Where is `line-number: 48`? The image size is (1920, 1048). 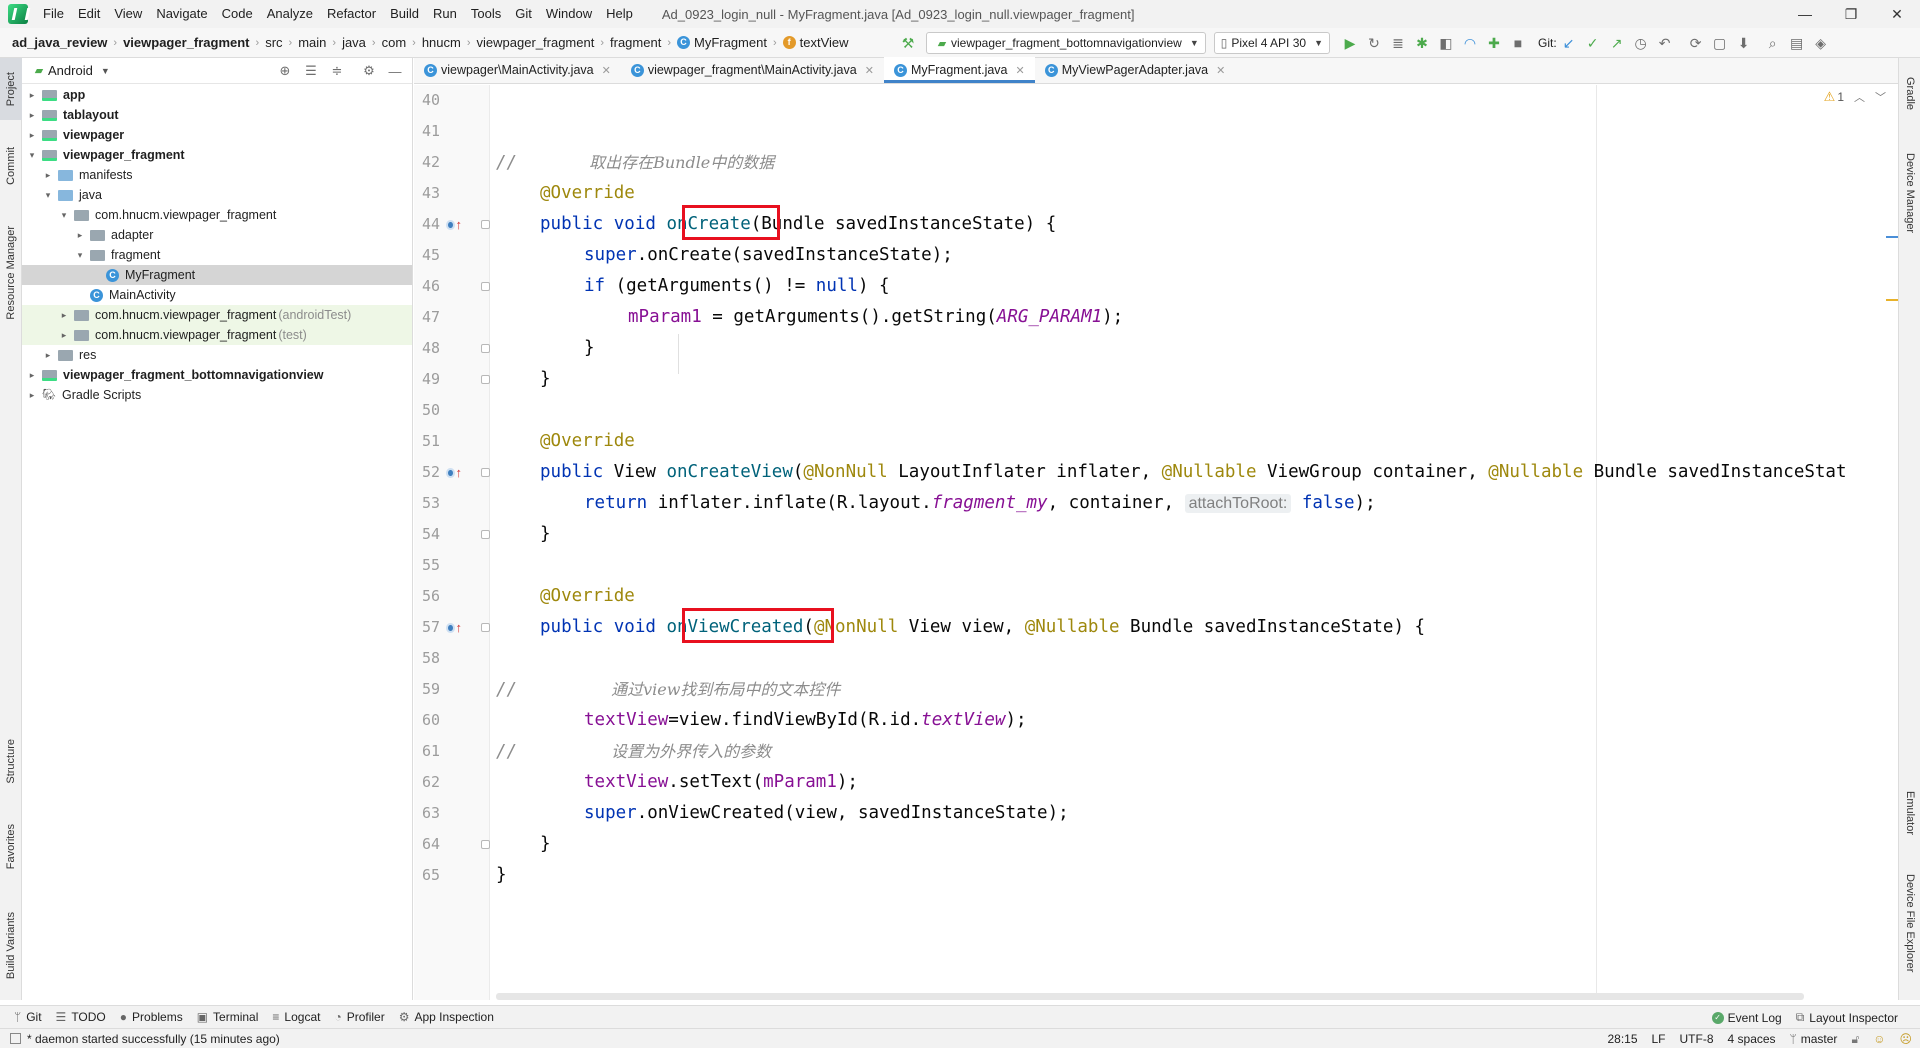
line-number: 48 is located at coordinates (427, 348).